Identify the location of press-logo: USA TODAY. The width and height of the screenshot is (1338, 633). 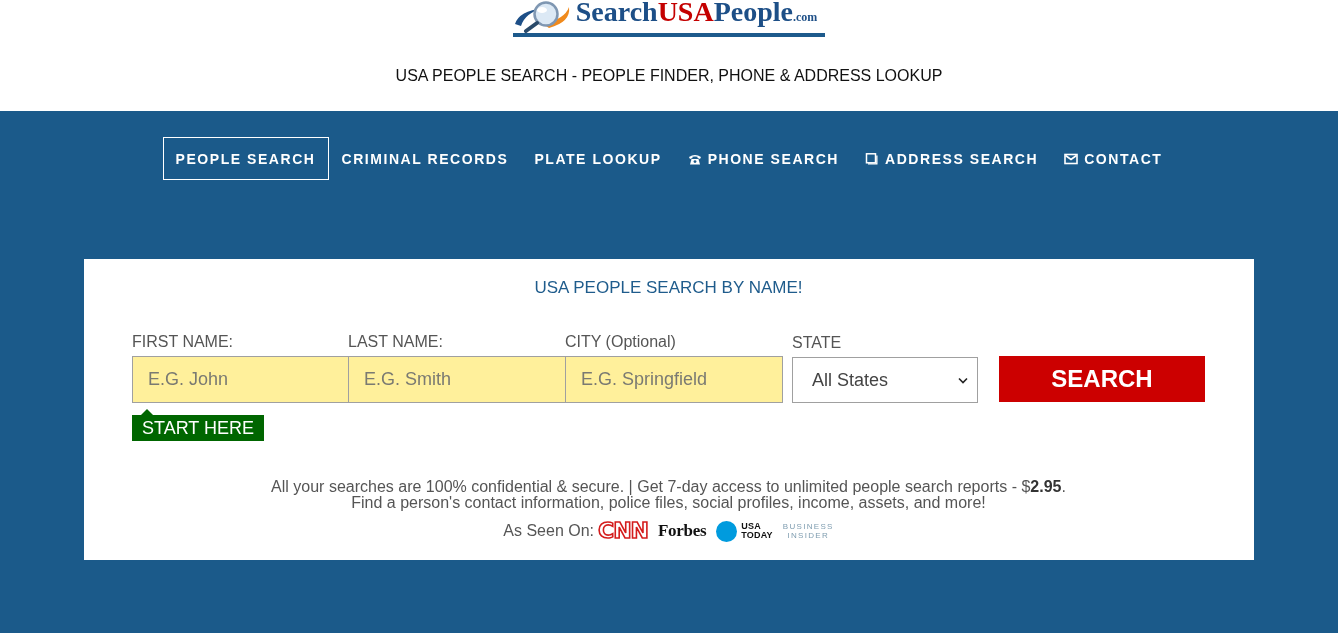
(757, 531).